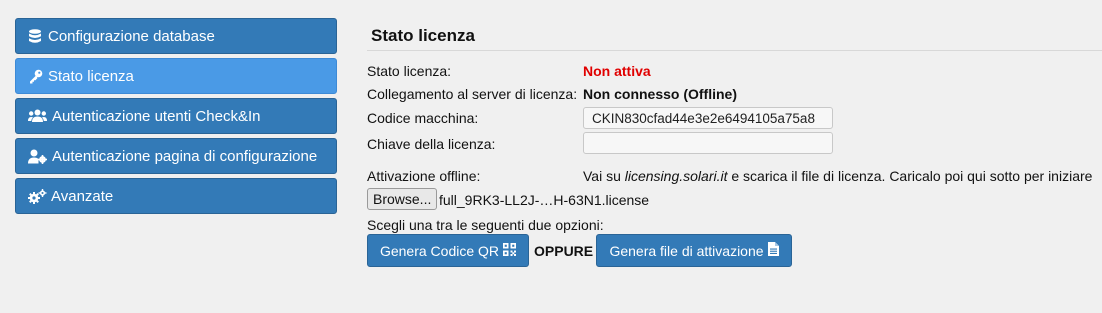 The width and height of the screenshot is (1102, 313). I want to click on sidebar-item-label: Autenticazione pagina di configurazione, so click(185, 156).